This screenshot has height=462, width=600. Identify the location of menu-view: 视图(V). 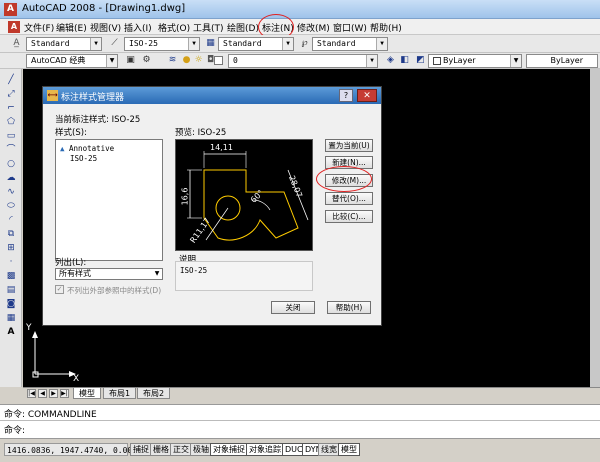
(105, 27).